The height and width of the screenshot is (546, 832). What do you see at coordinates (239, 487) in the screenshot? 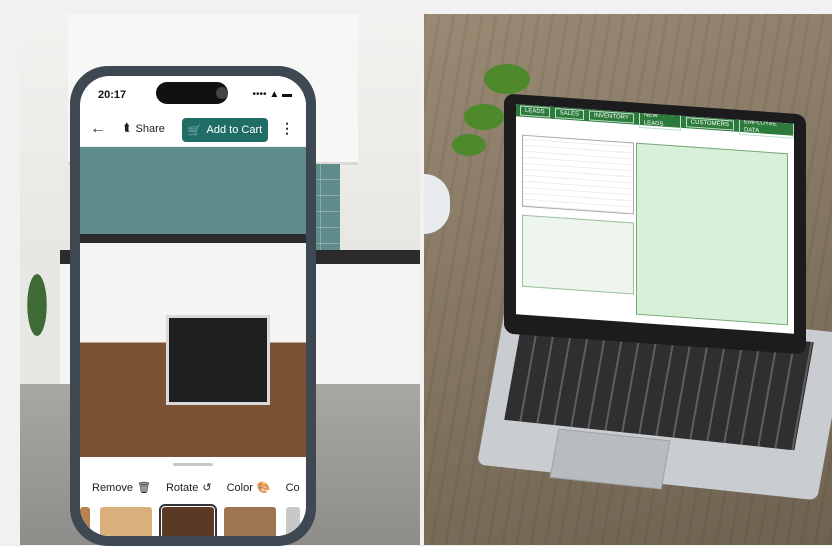
I see `color-label: Color` at bounding box center [239, 487].